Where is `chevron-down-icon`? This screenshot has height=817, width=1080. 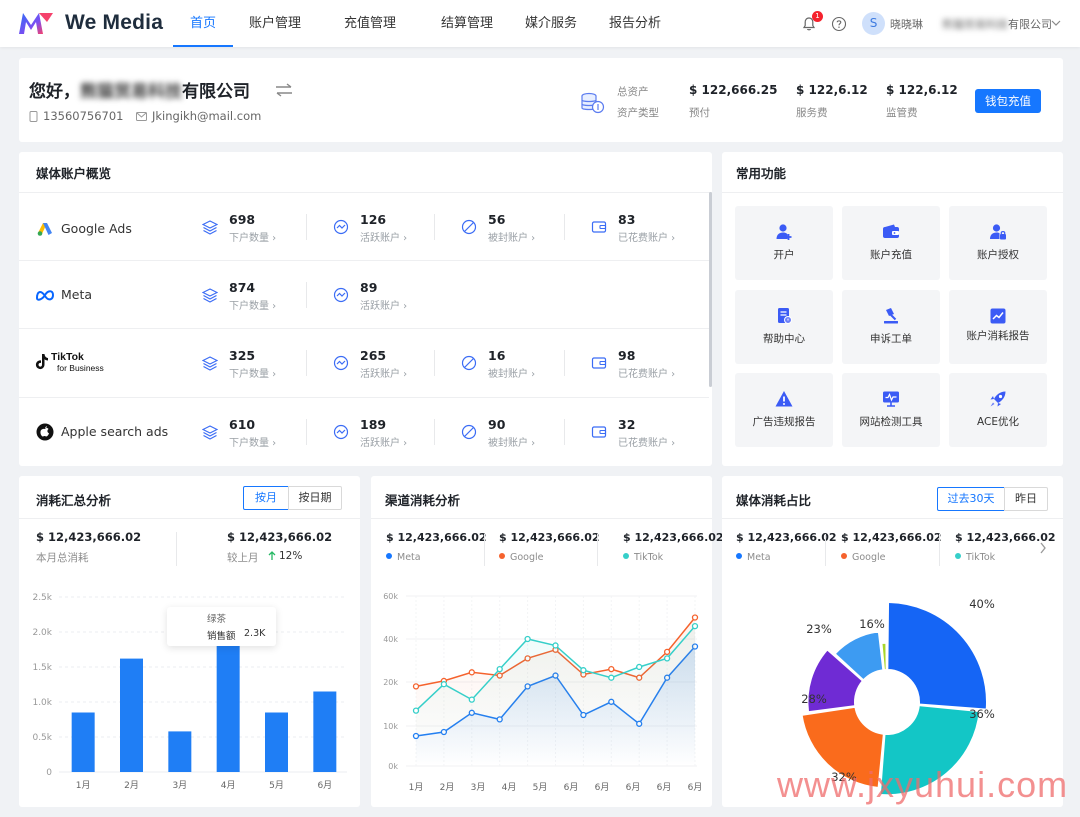
chevron-down-icon is located at coordinates (1056, 23).